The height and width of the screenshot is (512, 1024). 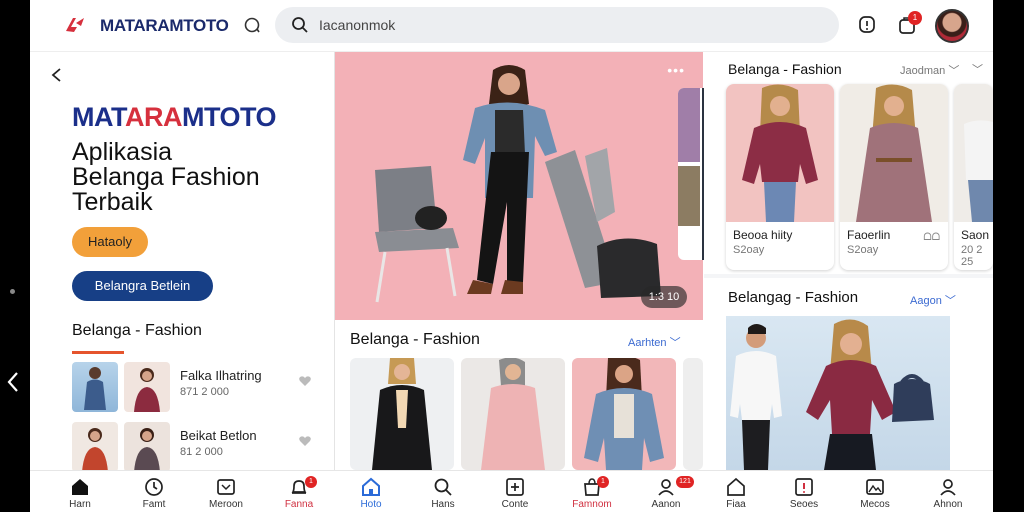 I want to click on nav-label: Ahnon, so click(x=948, y=504).